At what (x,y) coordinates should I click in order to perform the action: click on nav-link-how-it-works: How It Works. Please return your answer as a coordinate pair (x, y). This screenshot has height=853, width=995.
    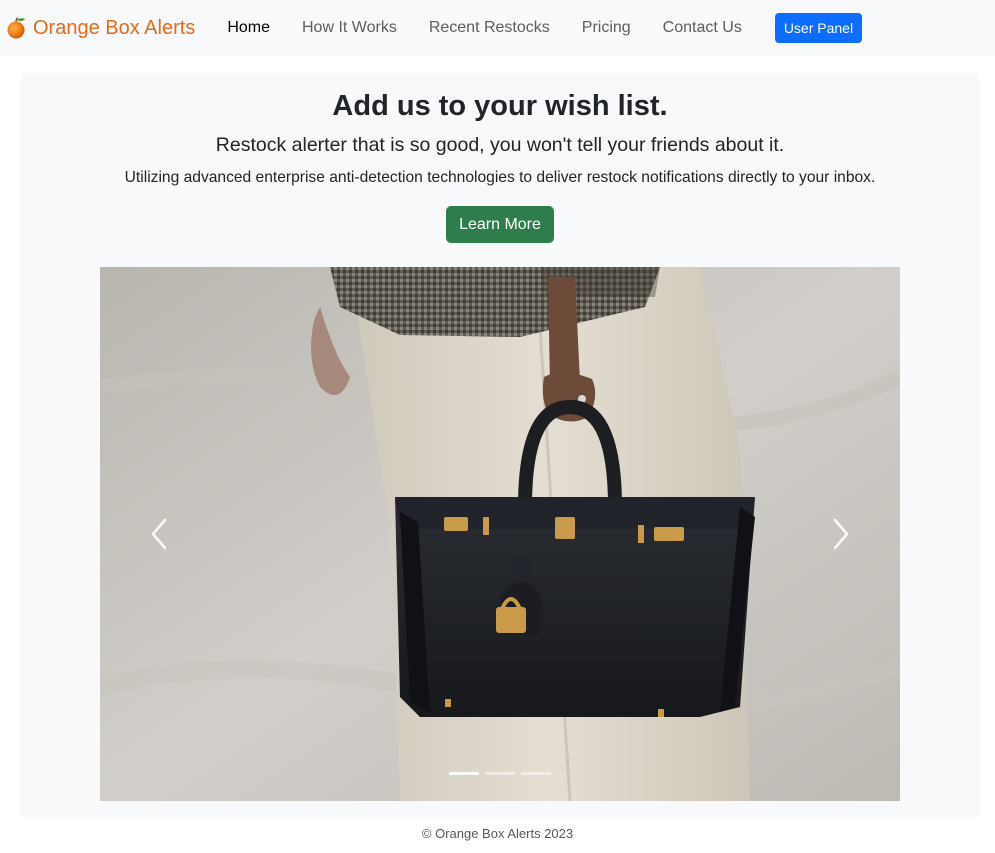
    Looking at the image, I should click on (349, 28).